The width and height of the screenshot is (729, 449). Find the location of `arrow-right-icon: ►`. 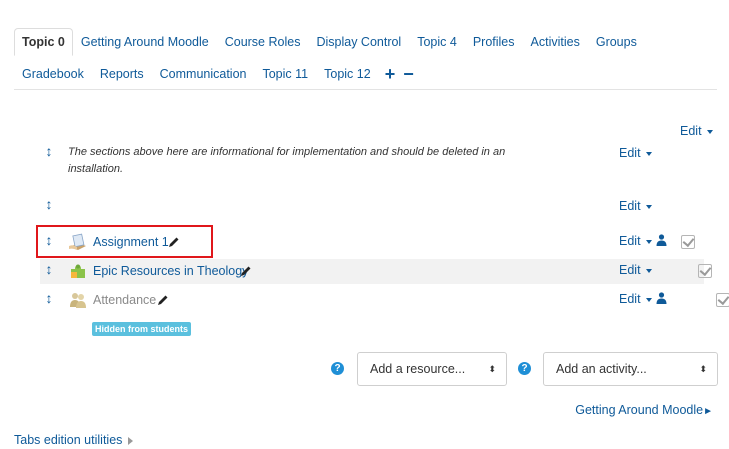

arrow-right-icon: ► is located at coordinates (708, 411).